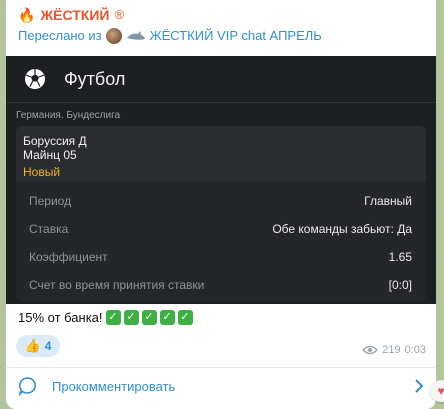 The image size is (444, 409). I want to click on message-body: 15% от банка!, so click(60, 317).